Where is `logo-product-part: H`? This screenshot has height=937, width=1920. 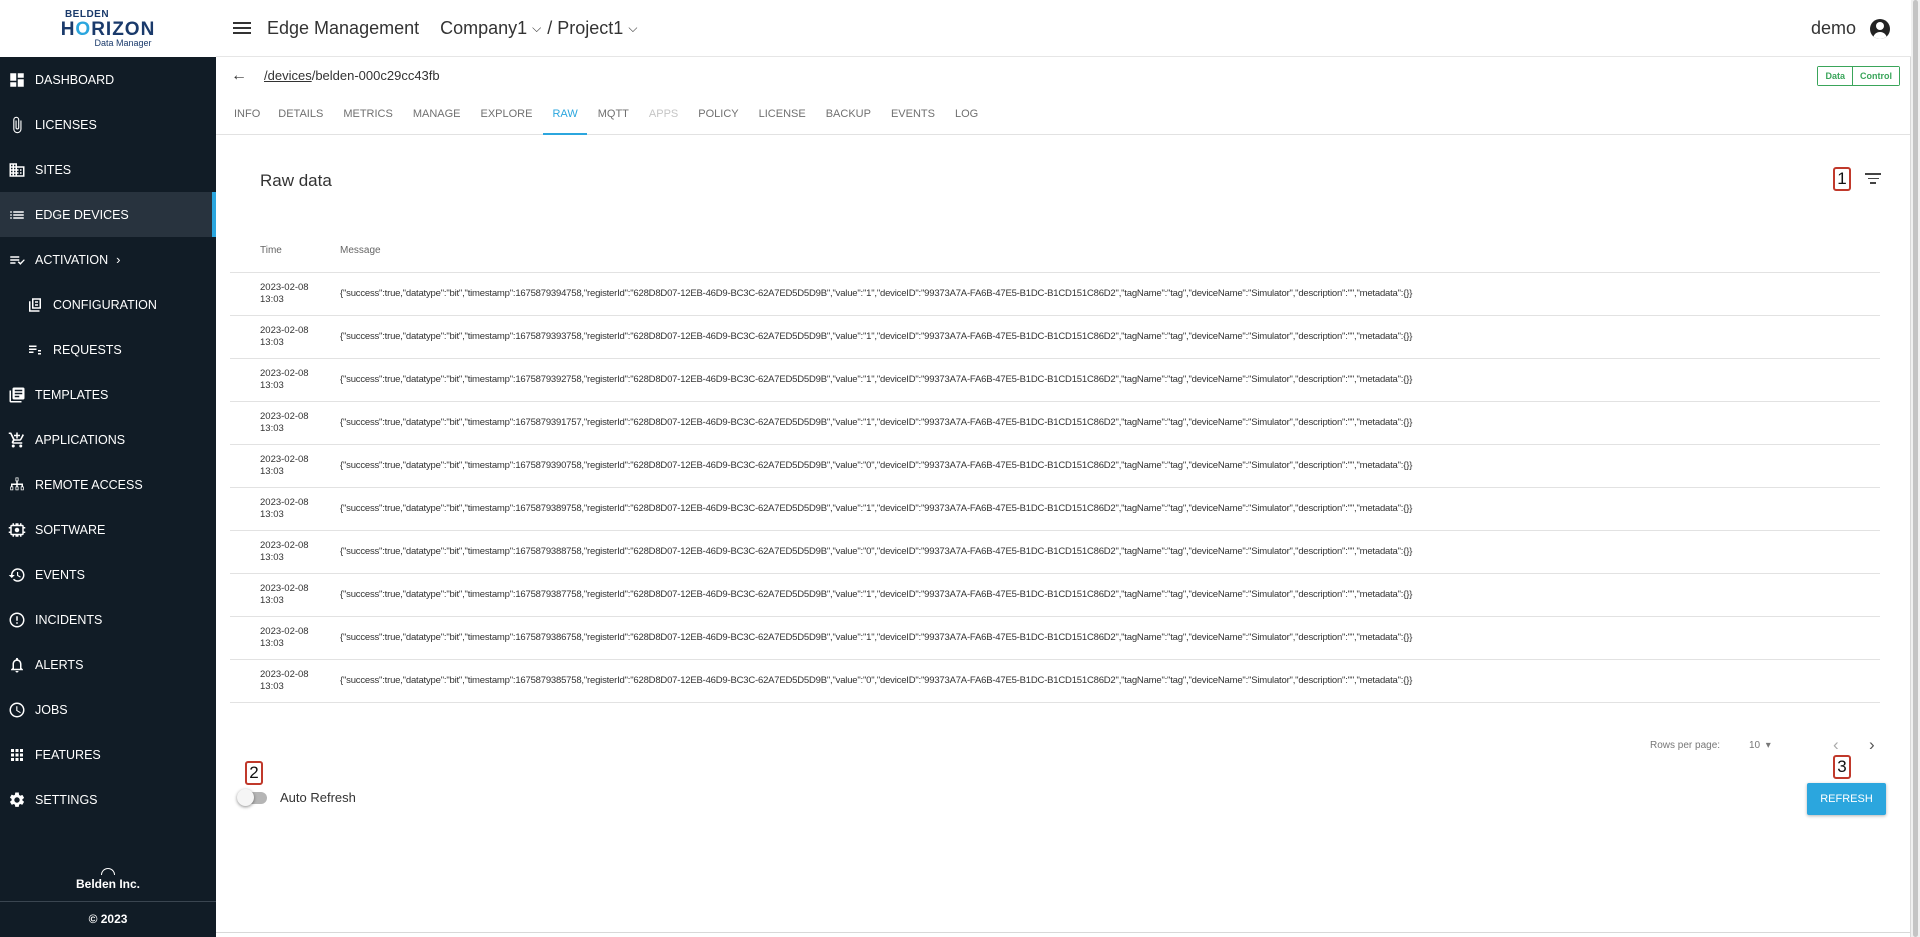 logo-product-part: H is located at coordinates (68, 29).